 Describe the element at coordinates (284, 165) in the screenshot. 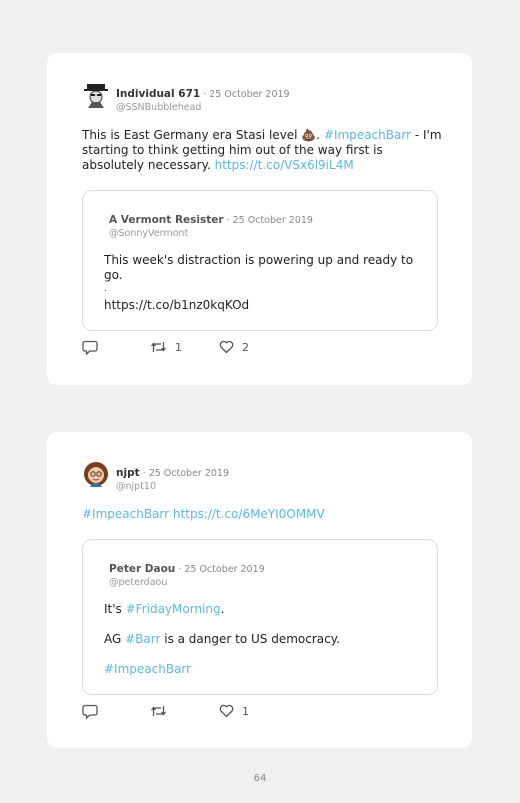

I see `tweet-link: https://t.co/VSx6l9iL4M` at that location.